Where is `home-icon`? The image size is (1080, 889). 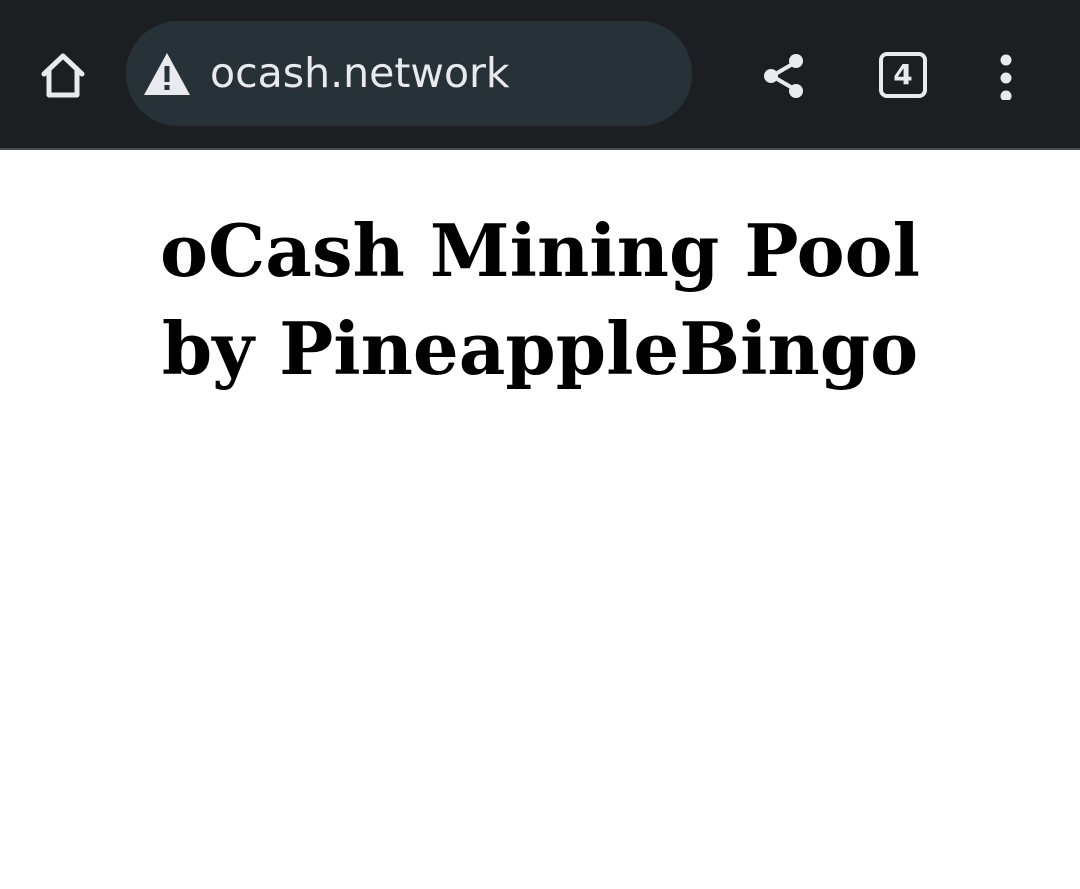
home-icon is located at coordinates (63, 75).